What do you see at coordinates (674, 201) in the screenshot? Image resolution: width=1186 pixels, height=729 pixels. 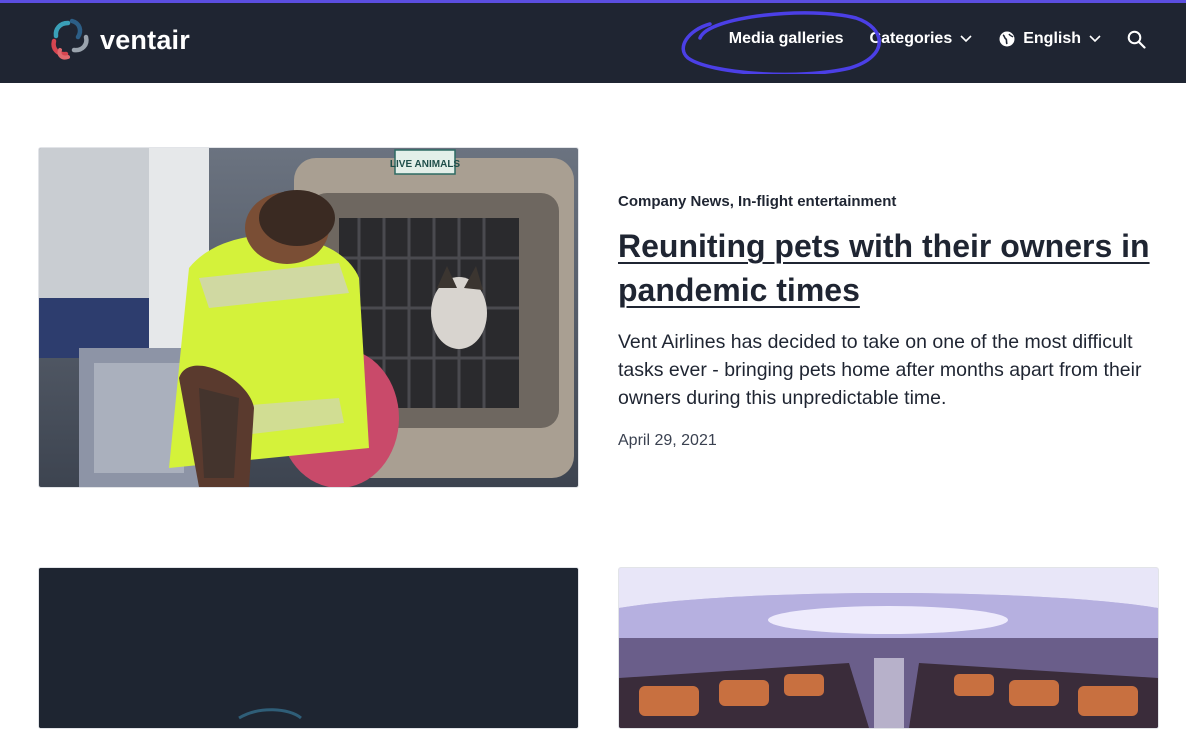 I see `category-link-company-news: Company News` at bounding box center [674, 201].